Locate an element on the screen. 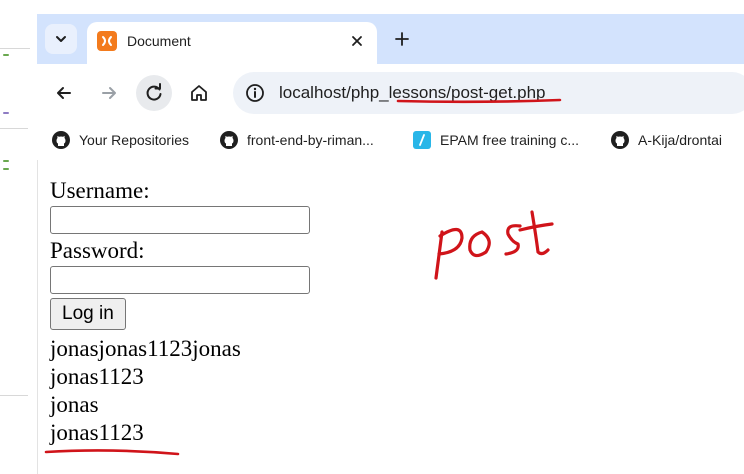 This screenshot has height=474, width=744. login-button: Log in is located at coordinates (88, 314).